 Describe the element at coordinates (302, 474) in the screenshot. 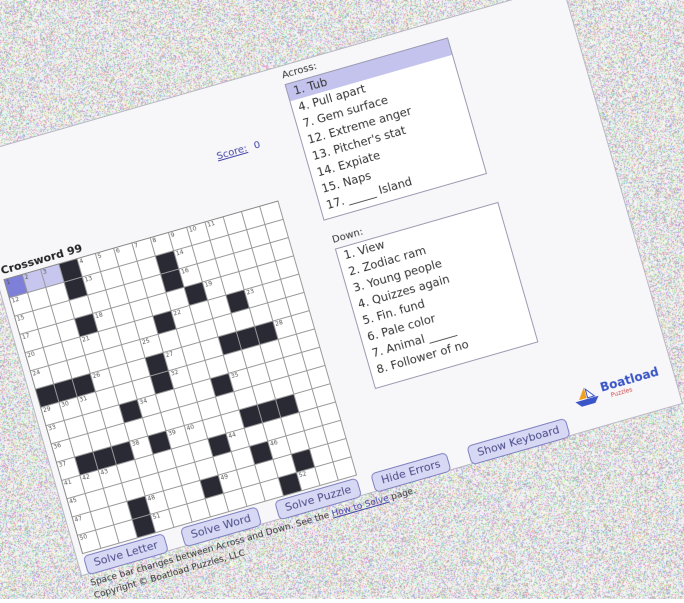

I see `cell-number: 52` at that location.